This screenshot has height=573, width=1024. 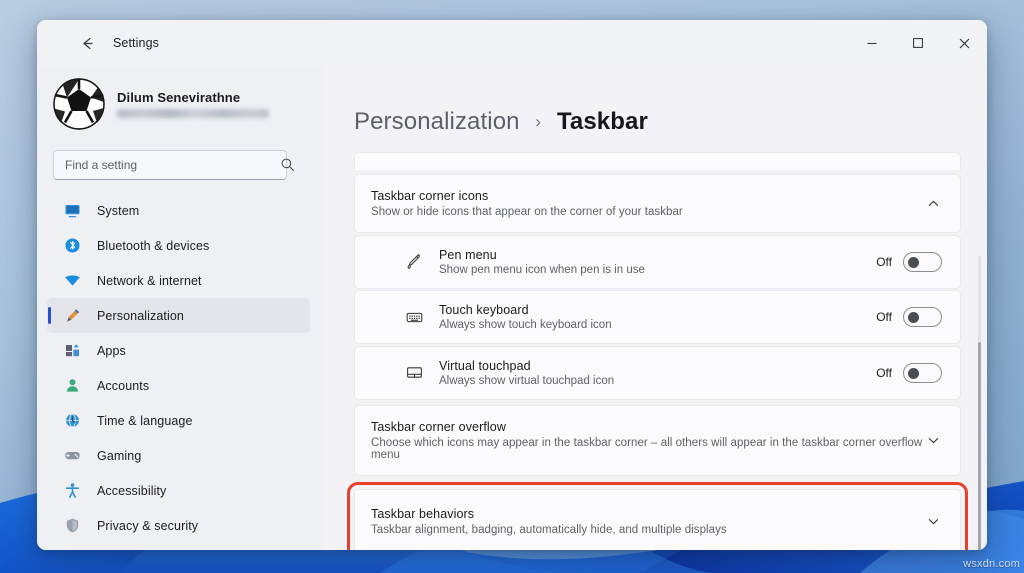 I want to click on card-title: Taskbar behaviors, so click(x=423, y=513).